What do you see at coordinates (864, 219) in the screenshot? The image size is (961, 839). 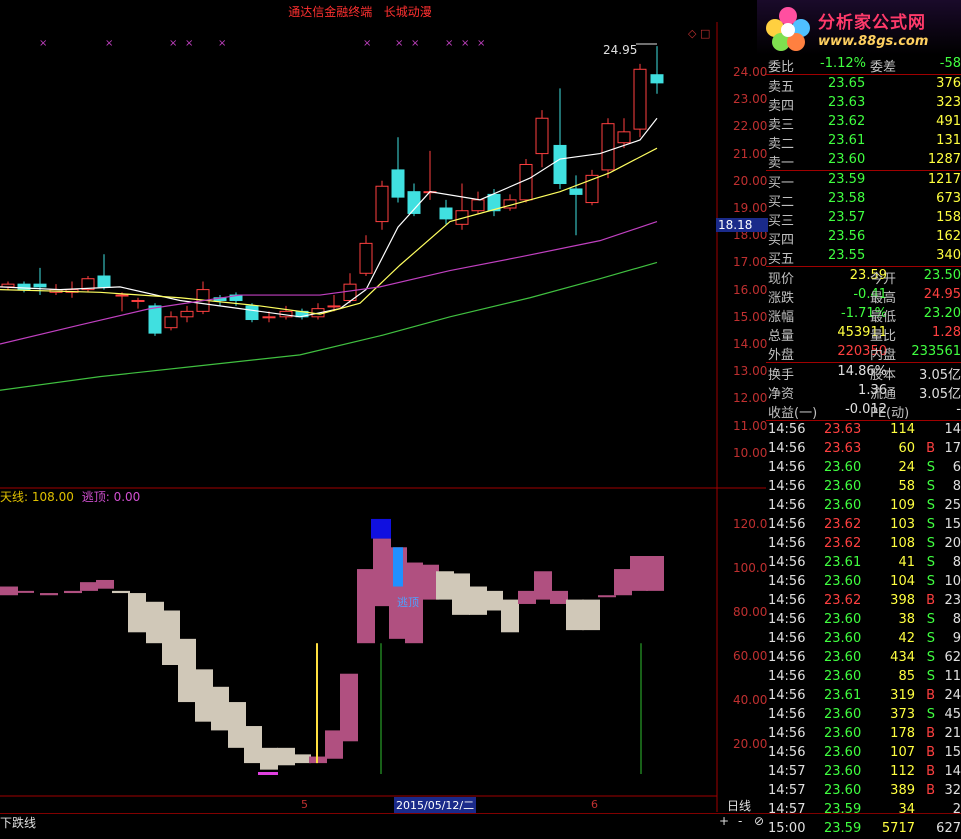 I see `bid-row: 买三 23.57 158` at bounding box center [864, 219].